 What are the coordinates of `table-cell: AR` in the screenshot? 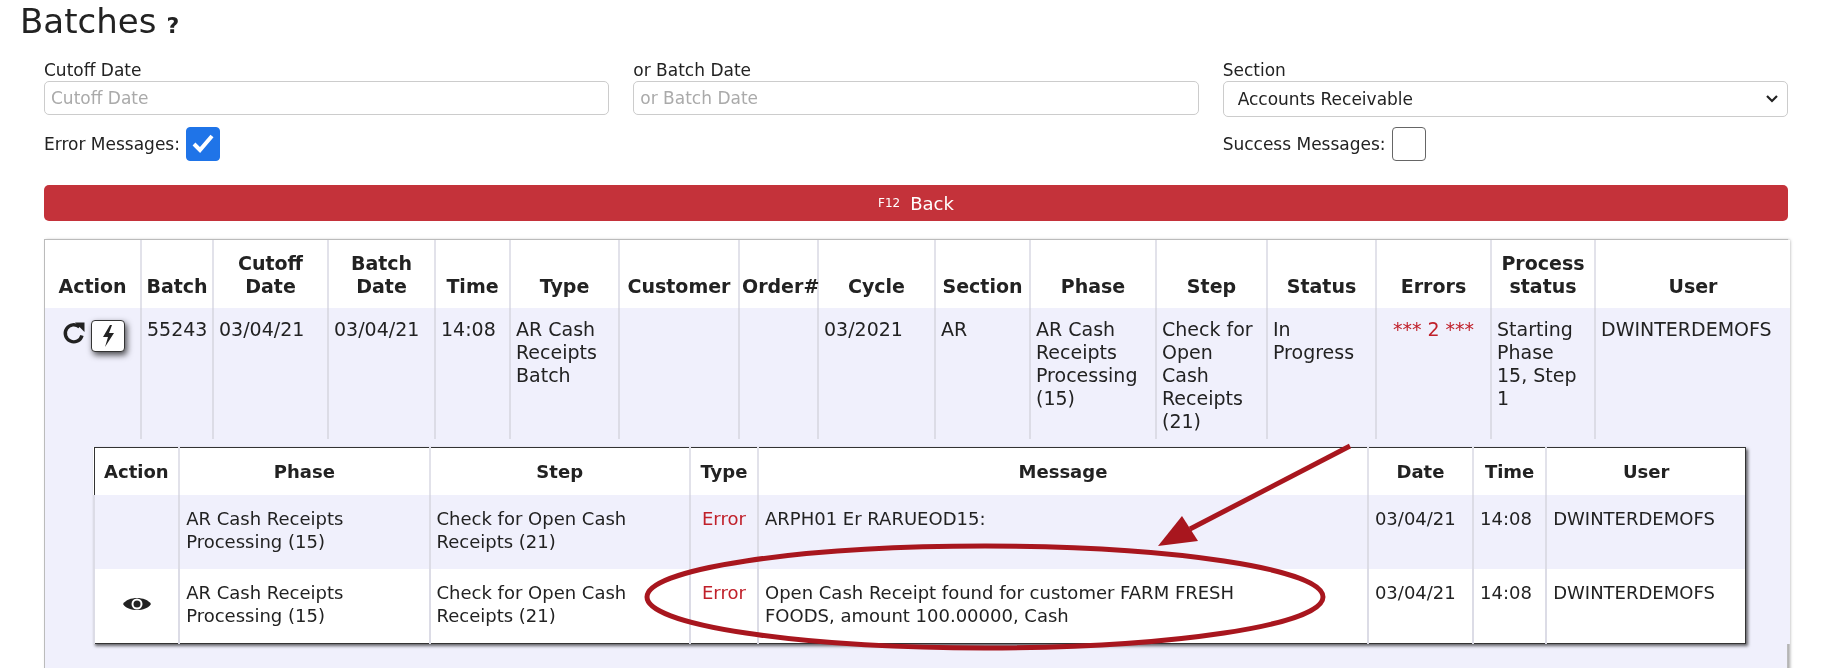 It's located at (954, 329).